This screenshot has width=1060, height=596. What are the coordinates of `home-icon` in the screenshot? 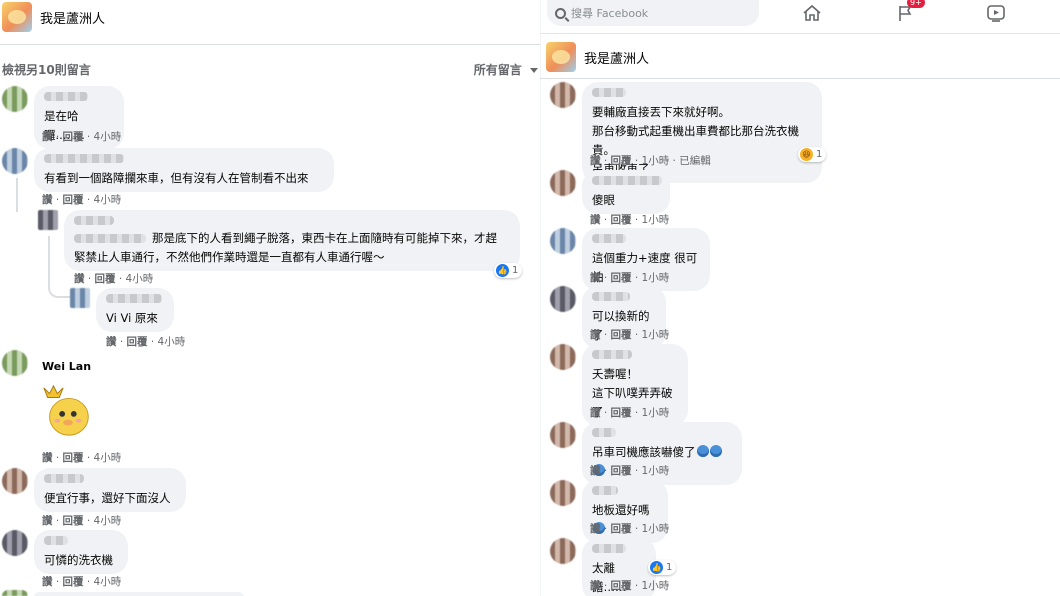 It's located at (812, 13).